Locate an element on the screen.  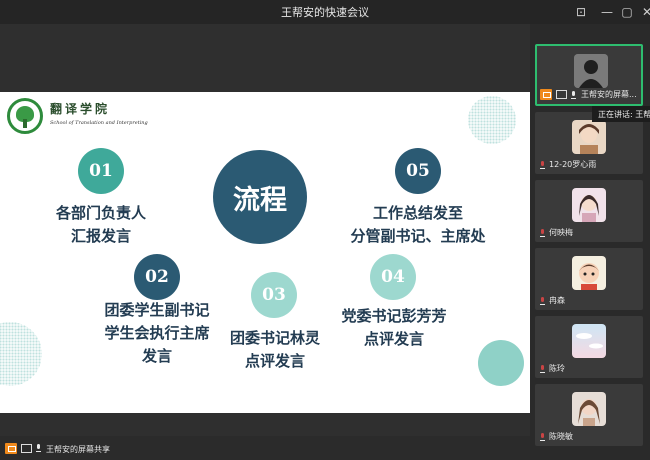
participant-name: 冉森 is located at coordinates (557, 300).